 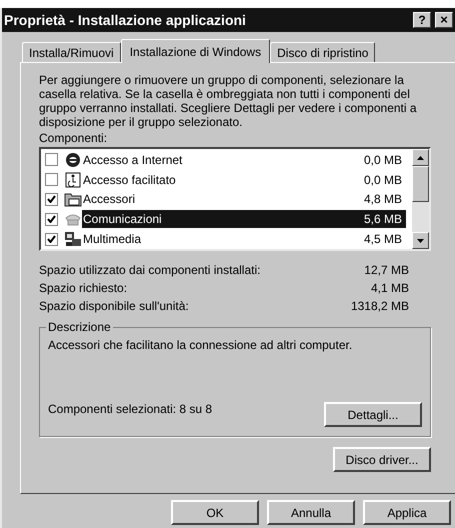 What do you see at coordinates (73, 179) in the screenshot?
I see `wheelchair-icon` at bounding box center [73, 179].